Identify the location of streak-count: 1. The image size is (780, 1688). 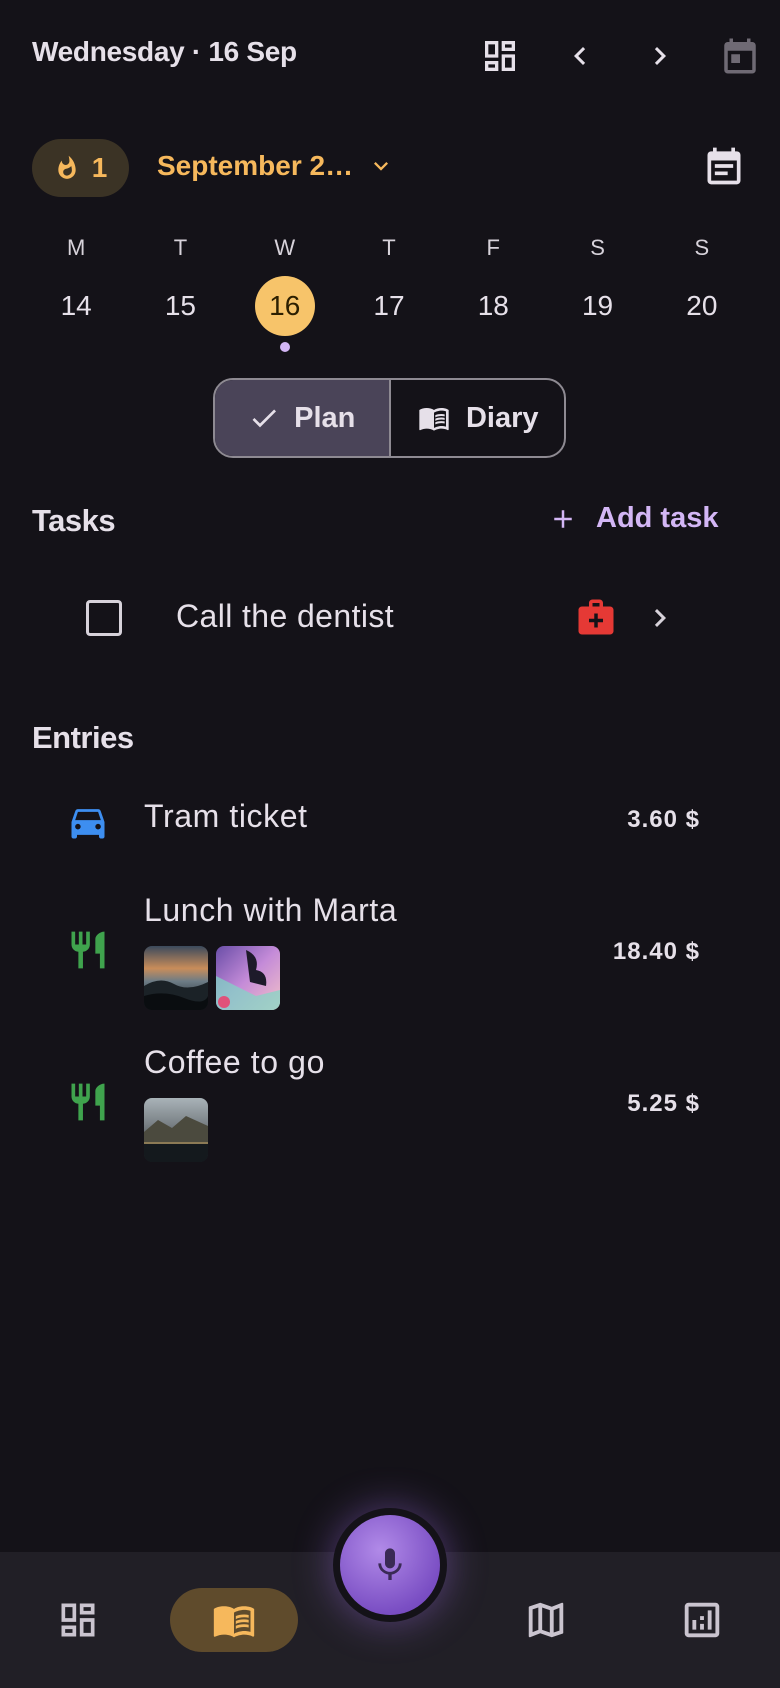
(99, 167).